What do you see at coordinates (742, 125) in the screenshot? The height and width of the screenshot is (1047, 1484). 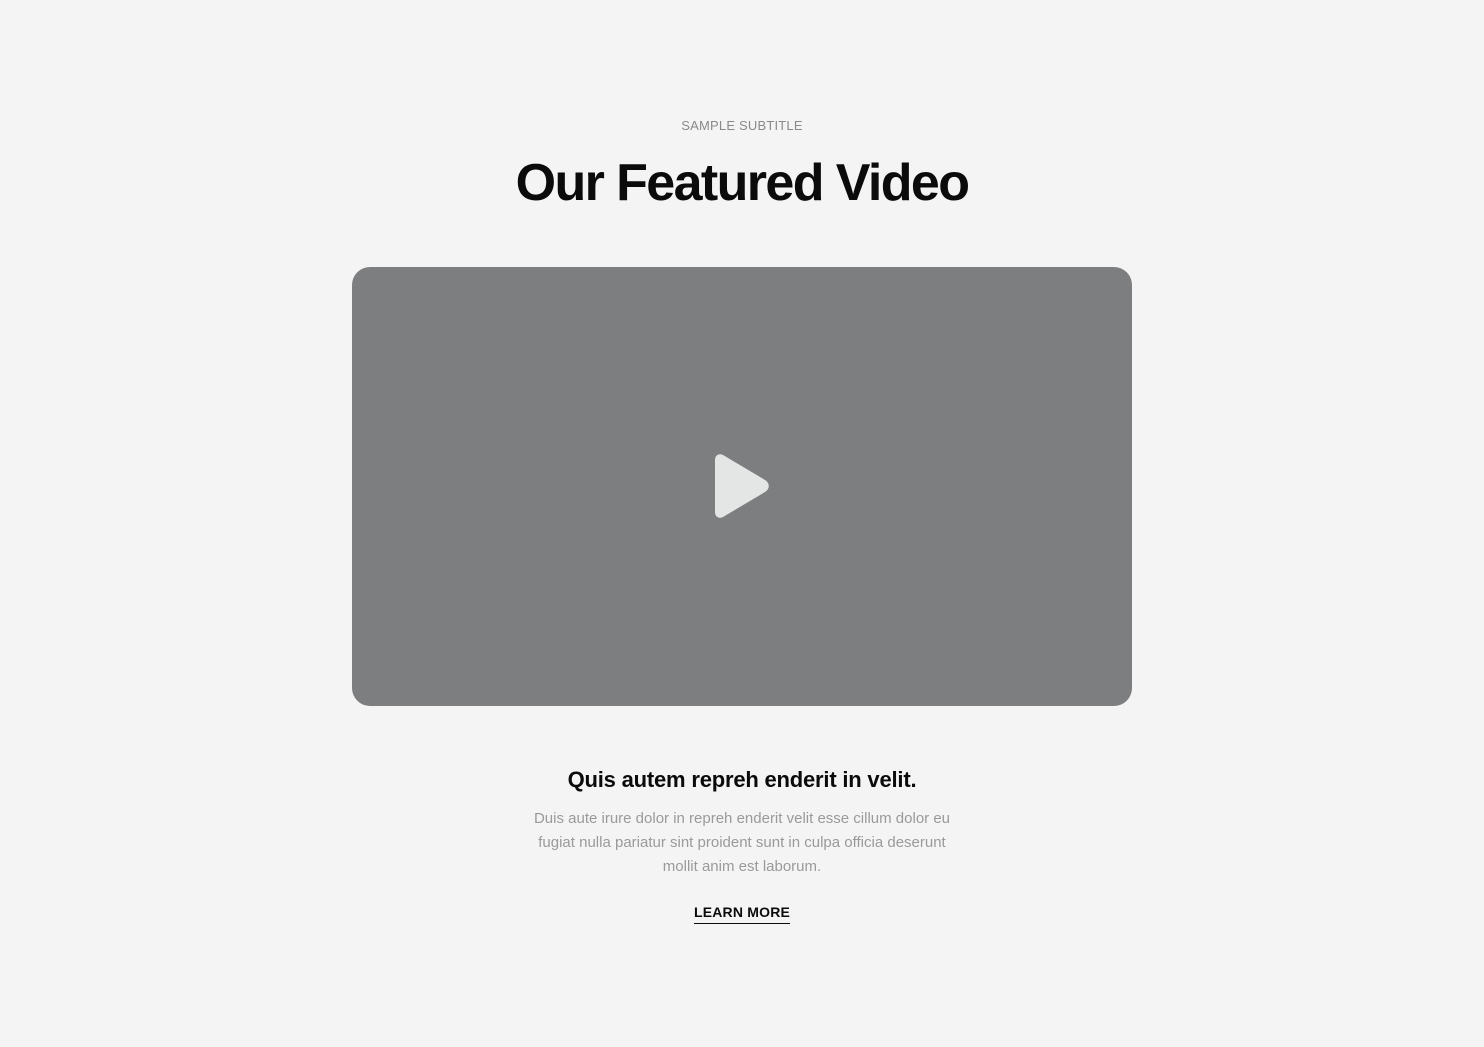 I see `section-subtitle: SAMPLE SUBTITLE` at bounding box center [742, 125].